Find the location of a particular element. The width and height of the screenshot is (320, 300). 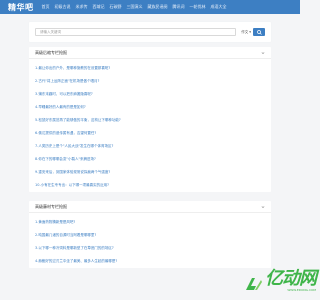

search-icon is located at coordinates (259, 32).